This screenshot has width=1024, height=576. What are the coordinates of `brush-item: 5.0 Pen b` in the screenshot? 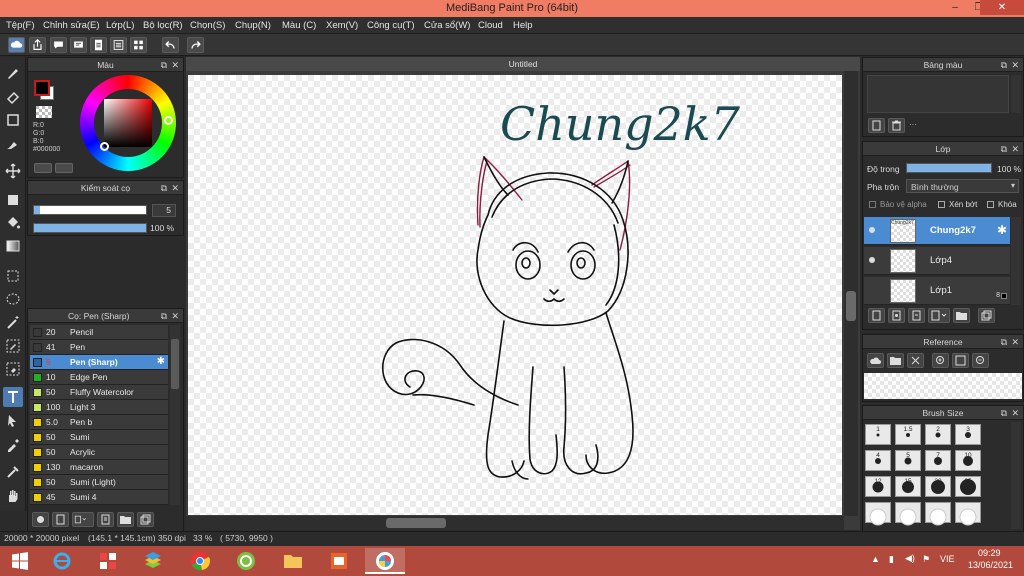 It's located at (99, 422).